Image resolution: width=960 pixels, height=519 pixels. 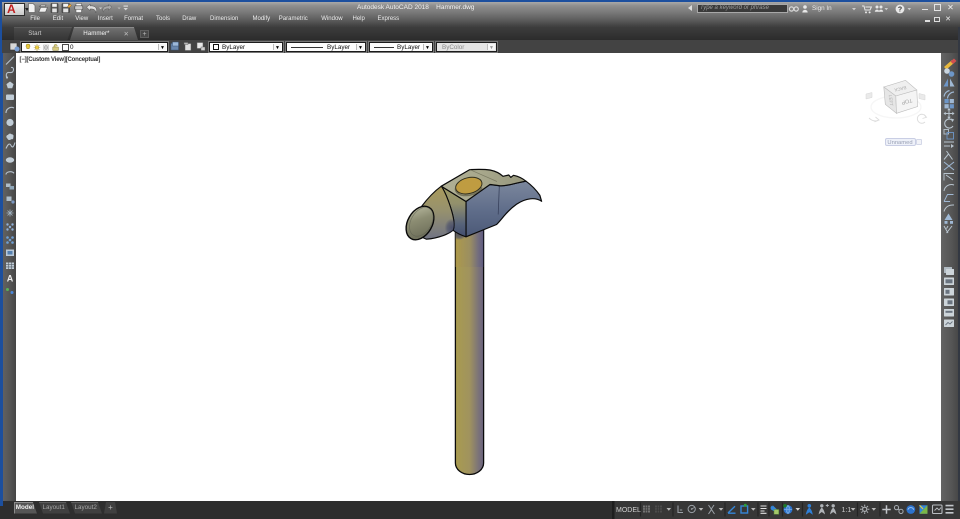 I want to click on svg-text: MODEL, so click(x=628, y=510).